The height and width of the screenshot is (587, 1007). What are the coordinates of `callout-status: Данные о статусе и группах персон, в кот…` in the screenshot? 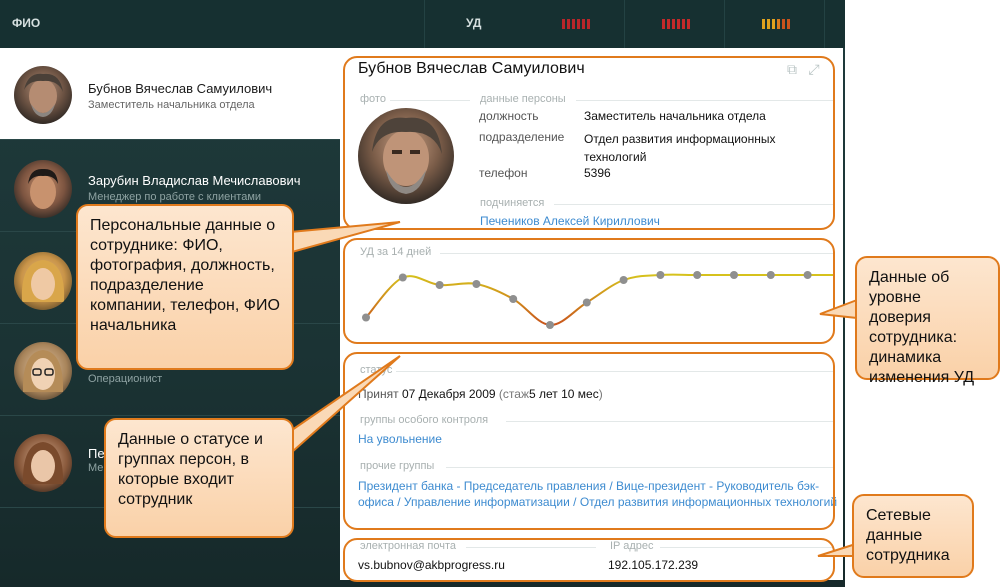 It's located at (199, 478).